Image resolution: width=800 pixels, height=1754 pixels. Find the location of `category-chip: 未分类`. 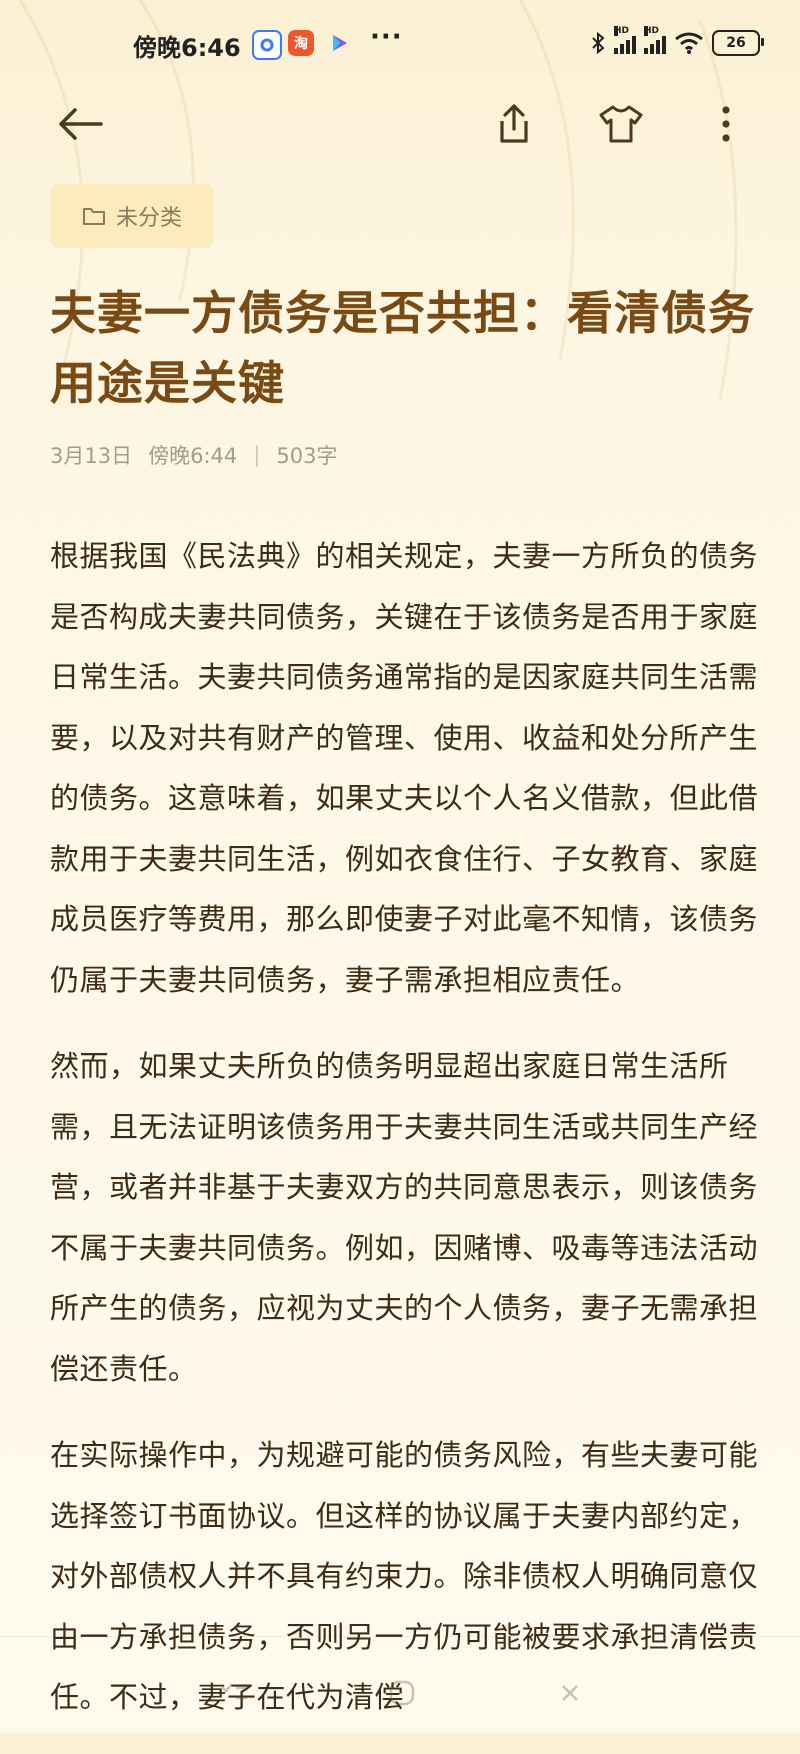

category-chip: 未分类 is located at coordinates (132, 216).